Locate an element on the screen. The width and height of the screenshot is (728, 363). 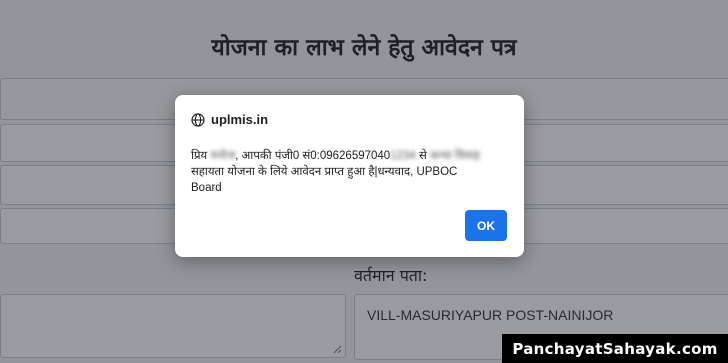
msg-line3: Board is located at coordinates (206, 188).